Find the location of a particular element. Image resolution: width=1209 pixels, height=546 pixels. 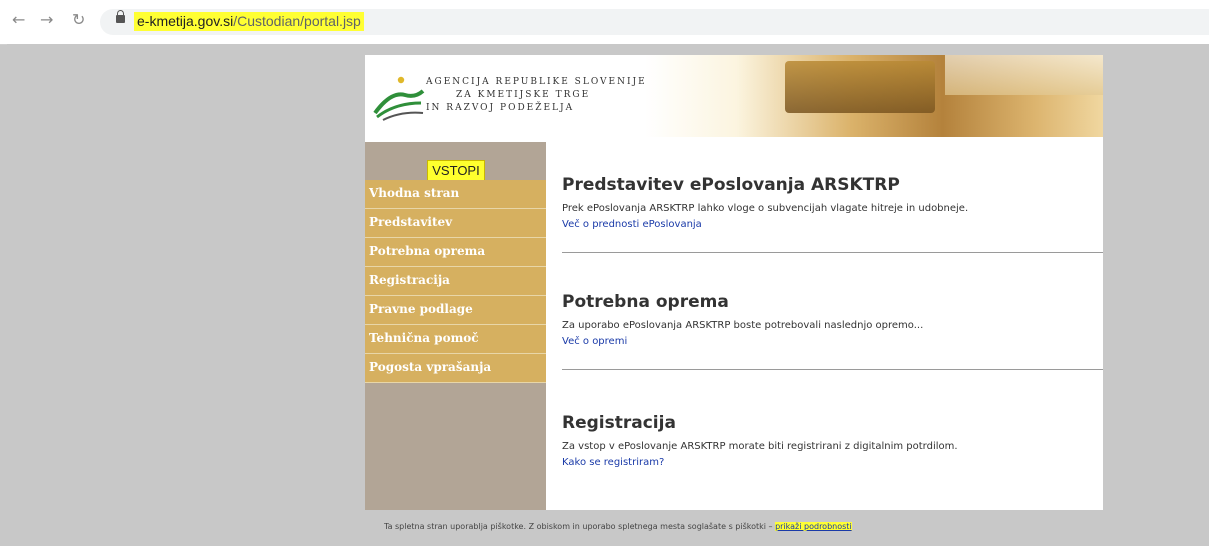

sidebar-item-pogosta-vprasanja: Pogosta vprašanja is located at coordinates (455, 368).